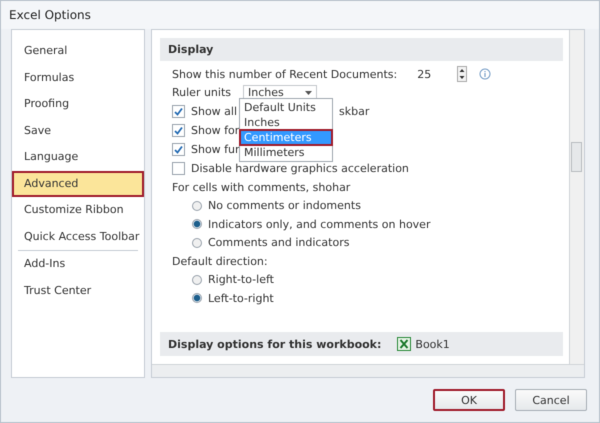  I want to click on cancel-button: Cancel, so click(551, 400).